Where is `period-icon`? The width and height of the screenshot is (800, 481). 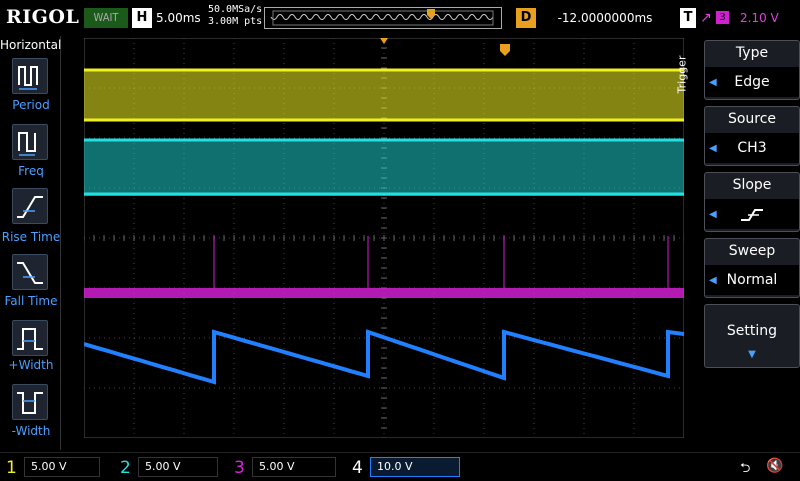 period-icon is located at coordinates (28, 78).